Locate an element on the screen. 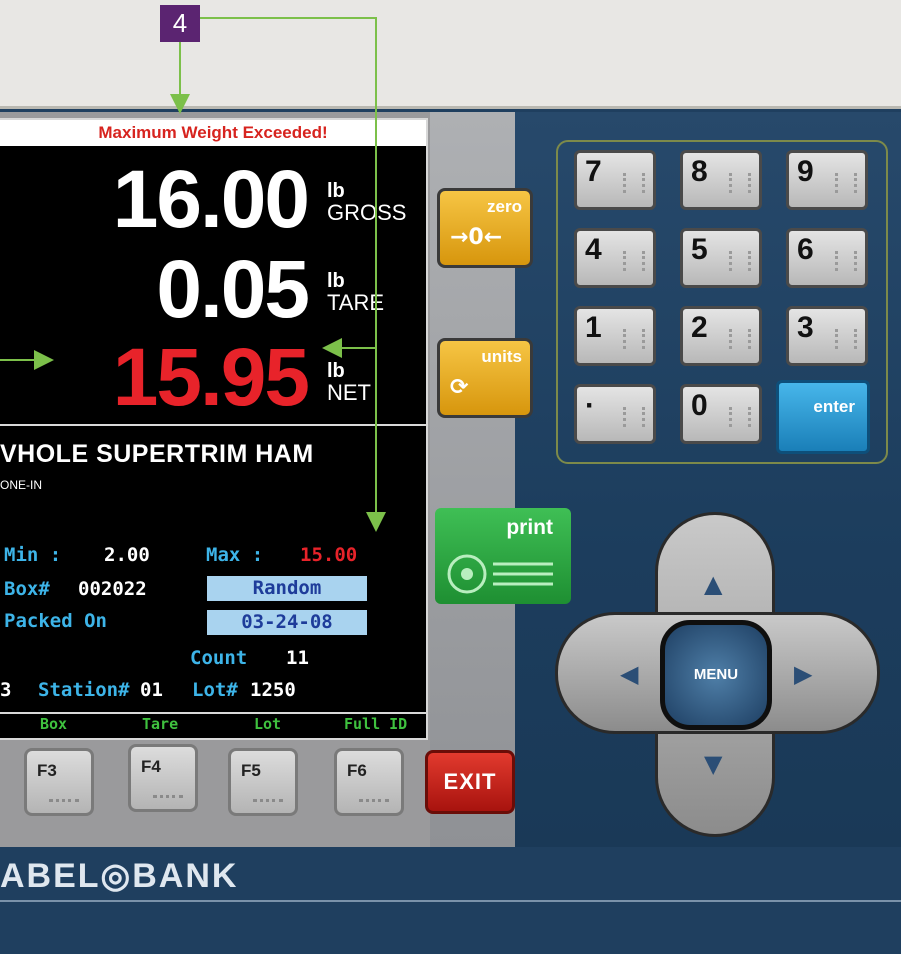 This screenshot has width=901, height=954. menu-button: MENU is located at coordinates (716, 675).